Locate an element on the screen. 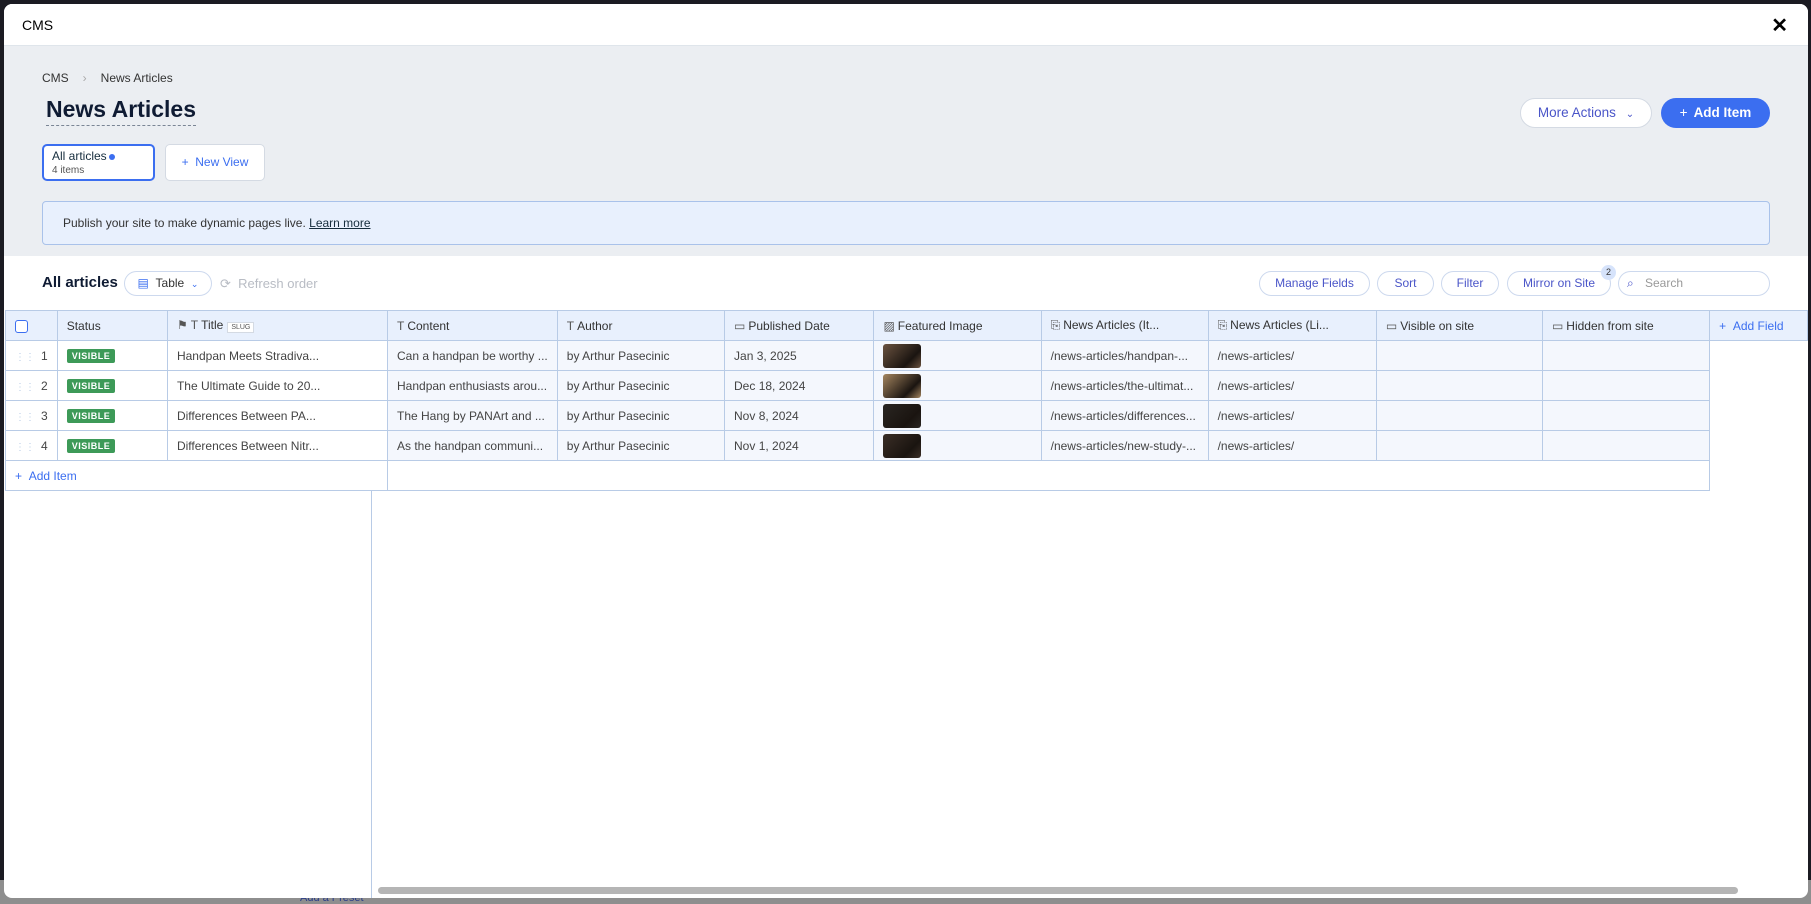 This screenshot has height=904, width=1811. flag-icon: ⚑ is located at coordinates (182, 325).